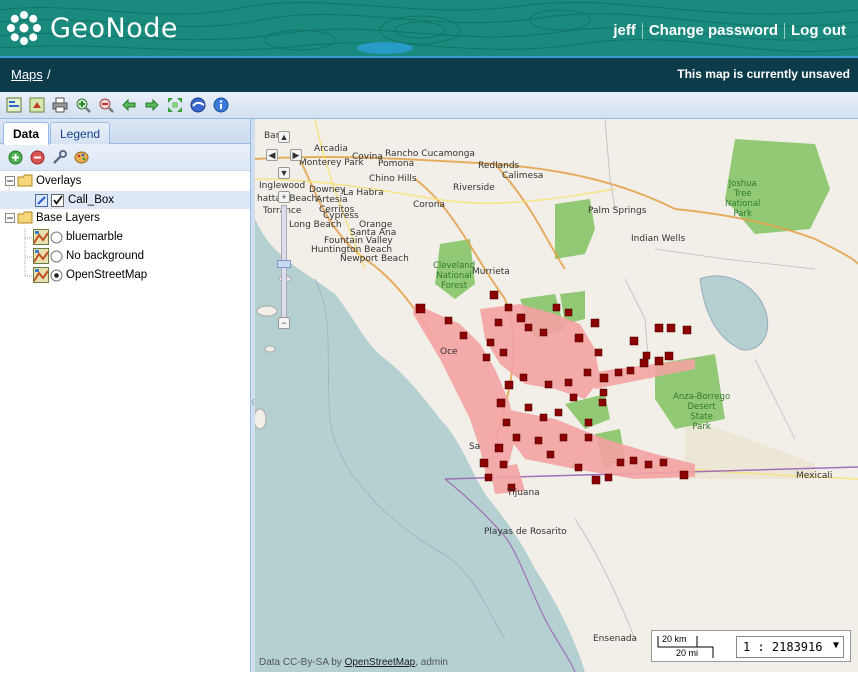 The image size is (858, 675). What do you see at coordinates (80, 133) in the screenshot?
I see `tab-legend: Legend` at bounding box center [80, 133].